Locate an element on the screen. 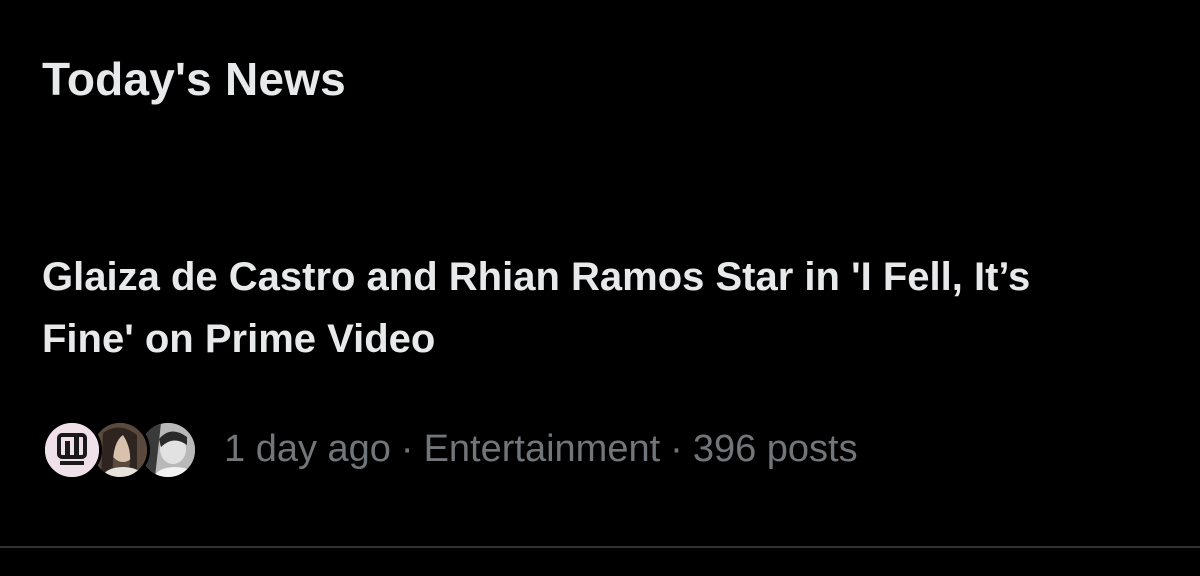  news-meta-row: 1 day ago · Entertainment · 396 posts is located at coordinates (450, 449).